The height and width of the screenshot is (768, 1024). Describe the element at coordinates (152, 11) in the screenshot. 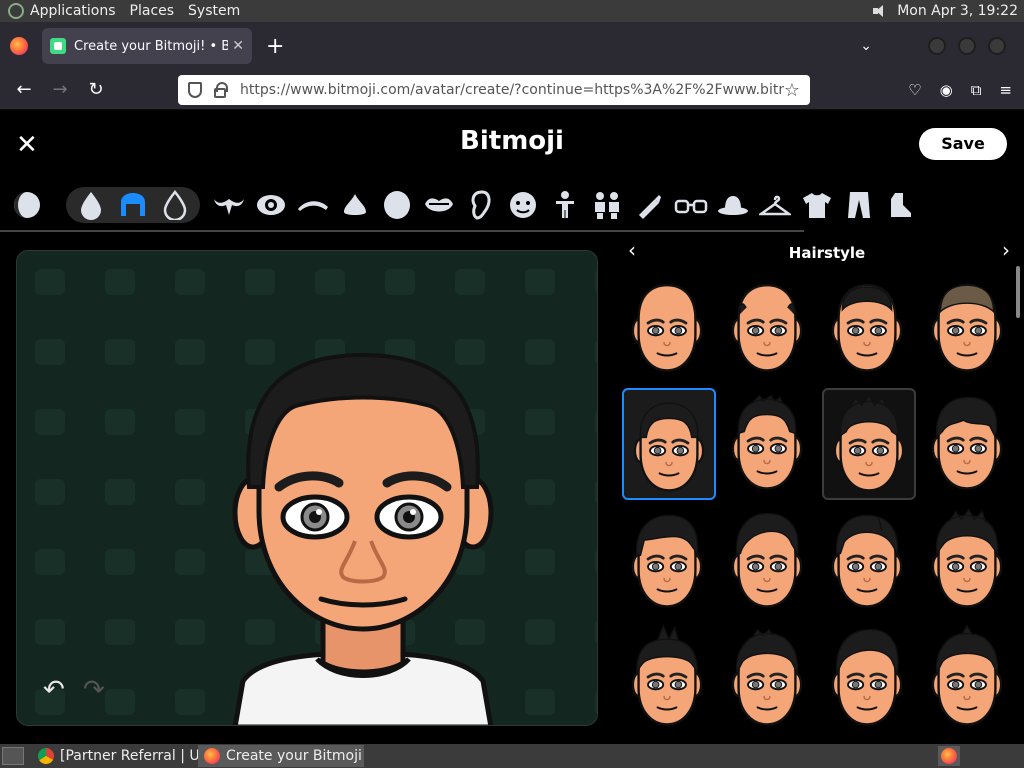

I see `menu-places: Places` at that location.